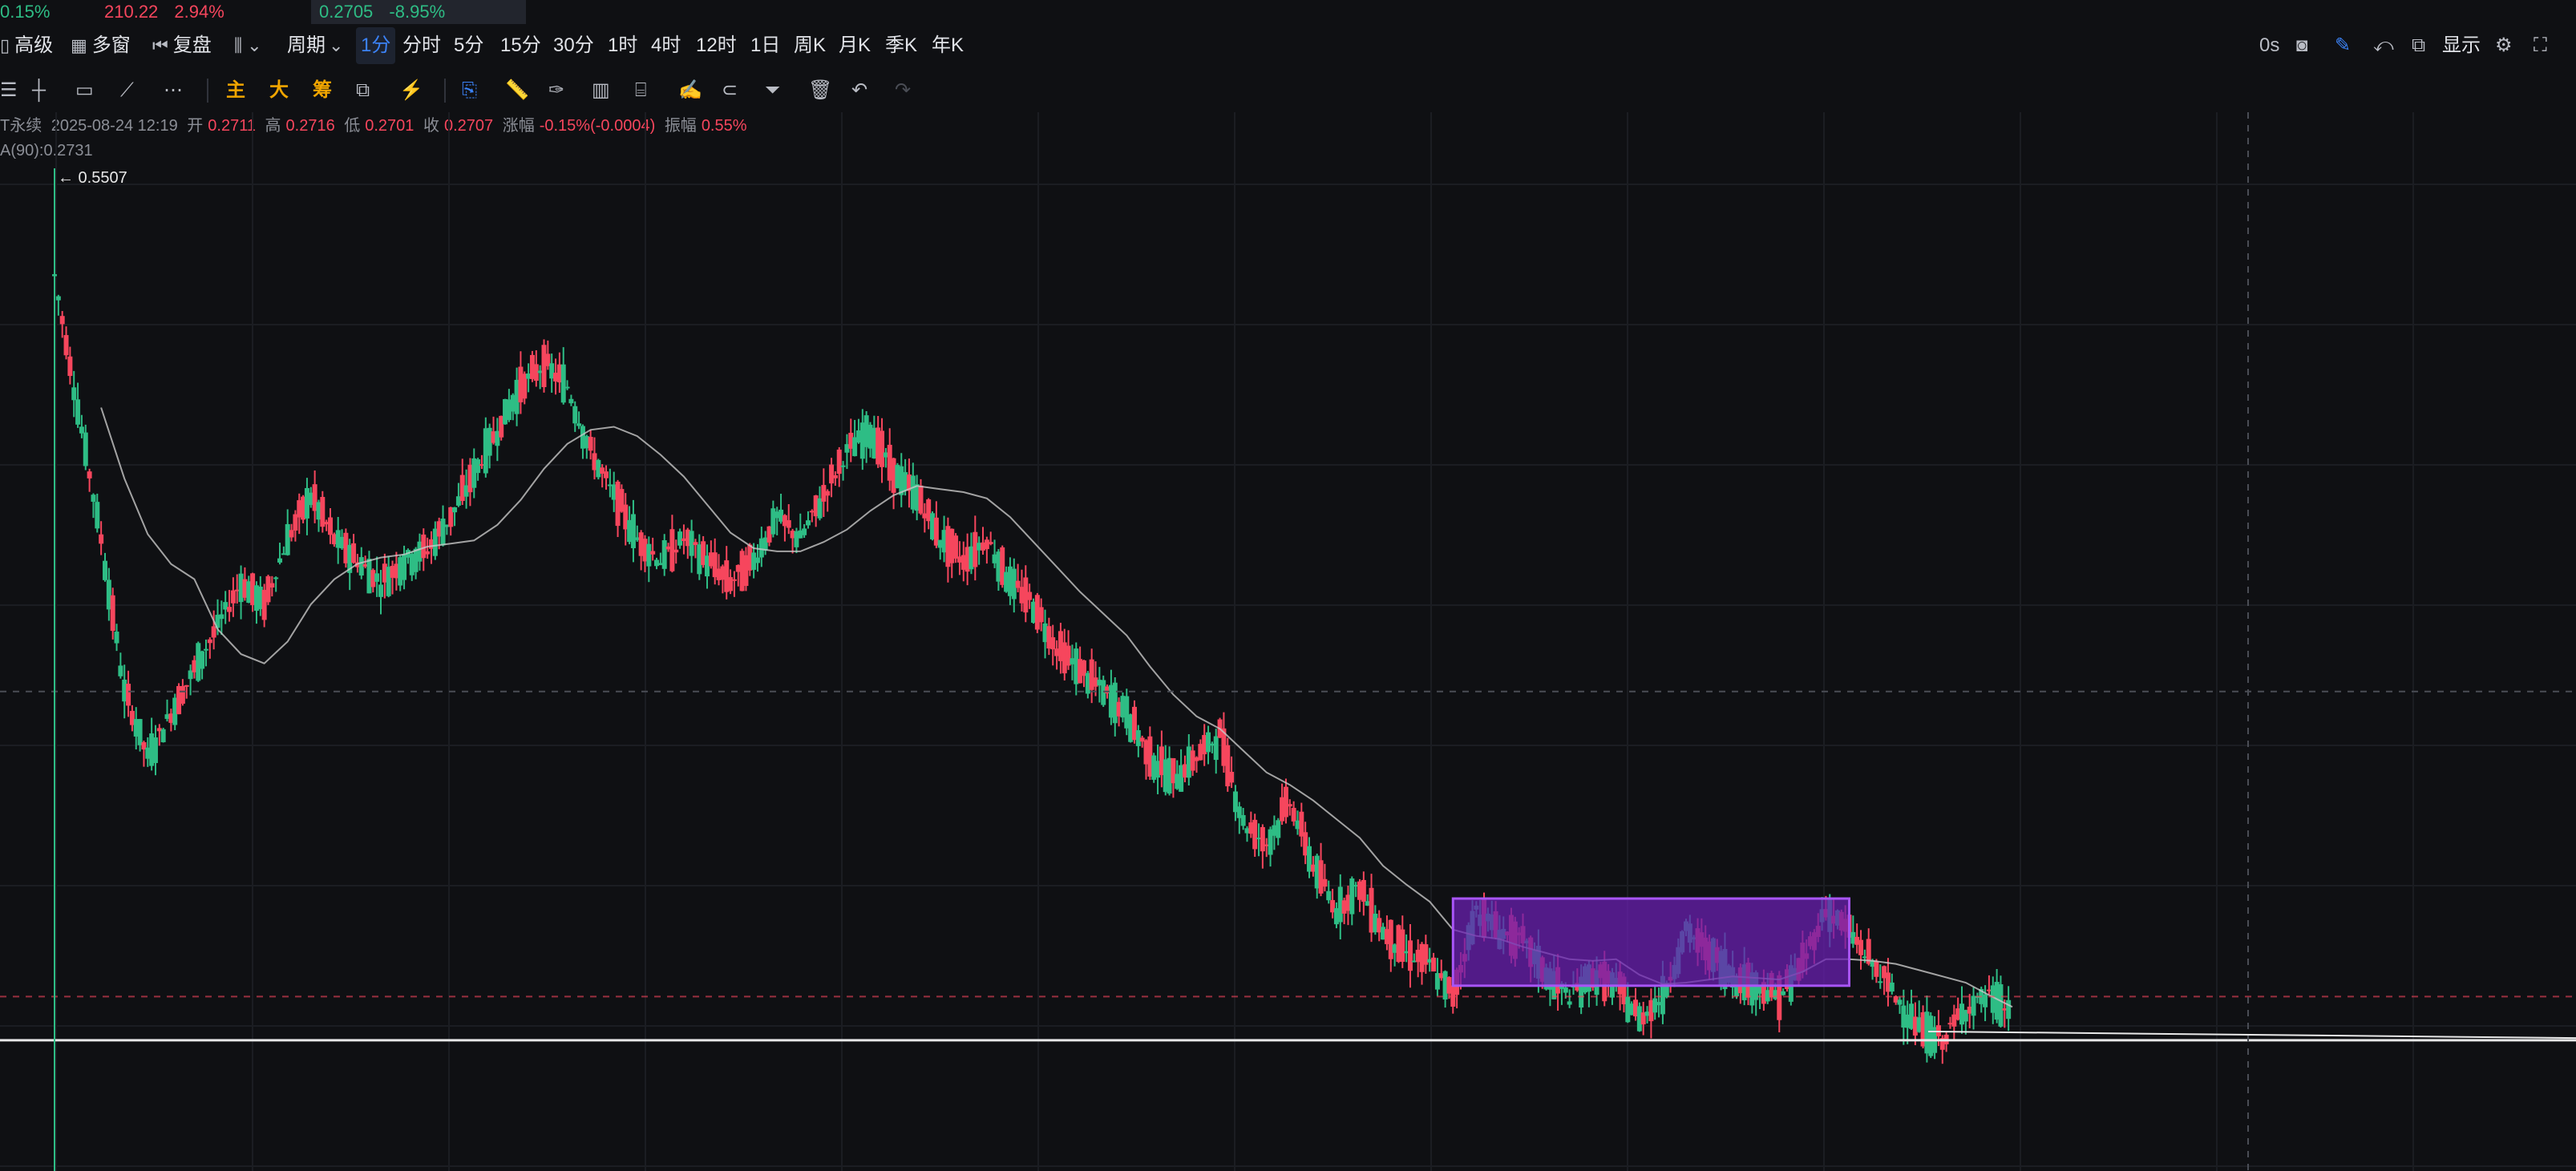  What do you see at coordinates (2251, 1035) in the screenshot?
I see `trend-line` at bounding box center [2251, 1035].